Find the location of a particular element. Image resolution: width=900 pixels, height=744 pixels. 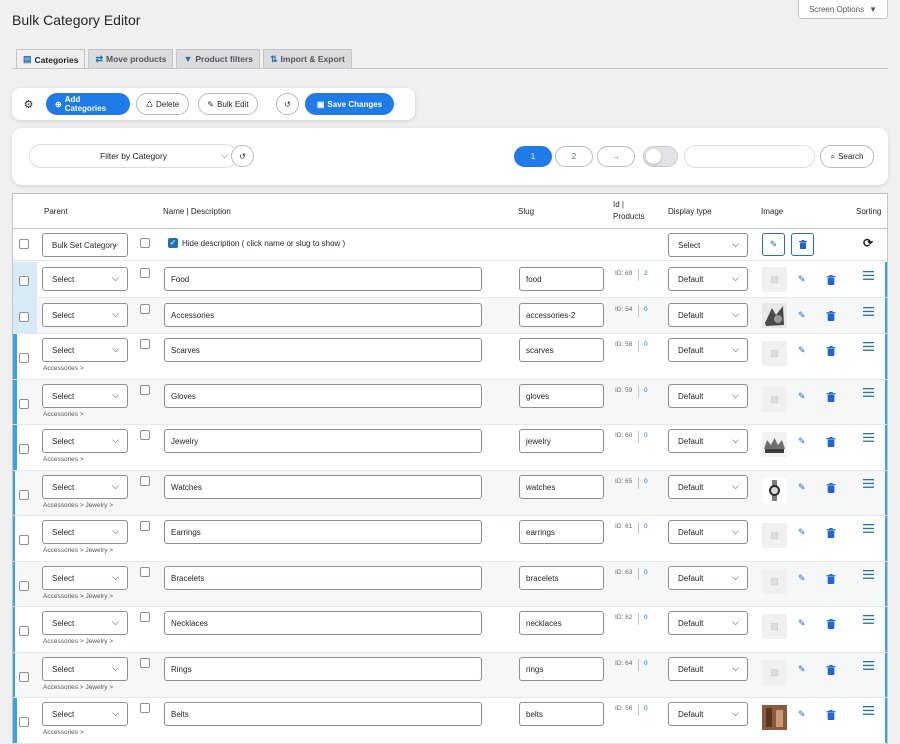

name-input: Rings is located at coordinates (323, 669).